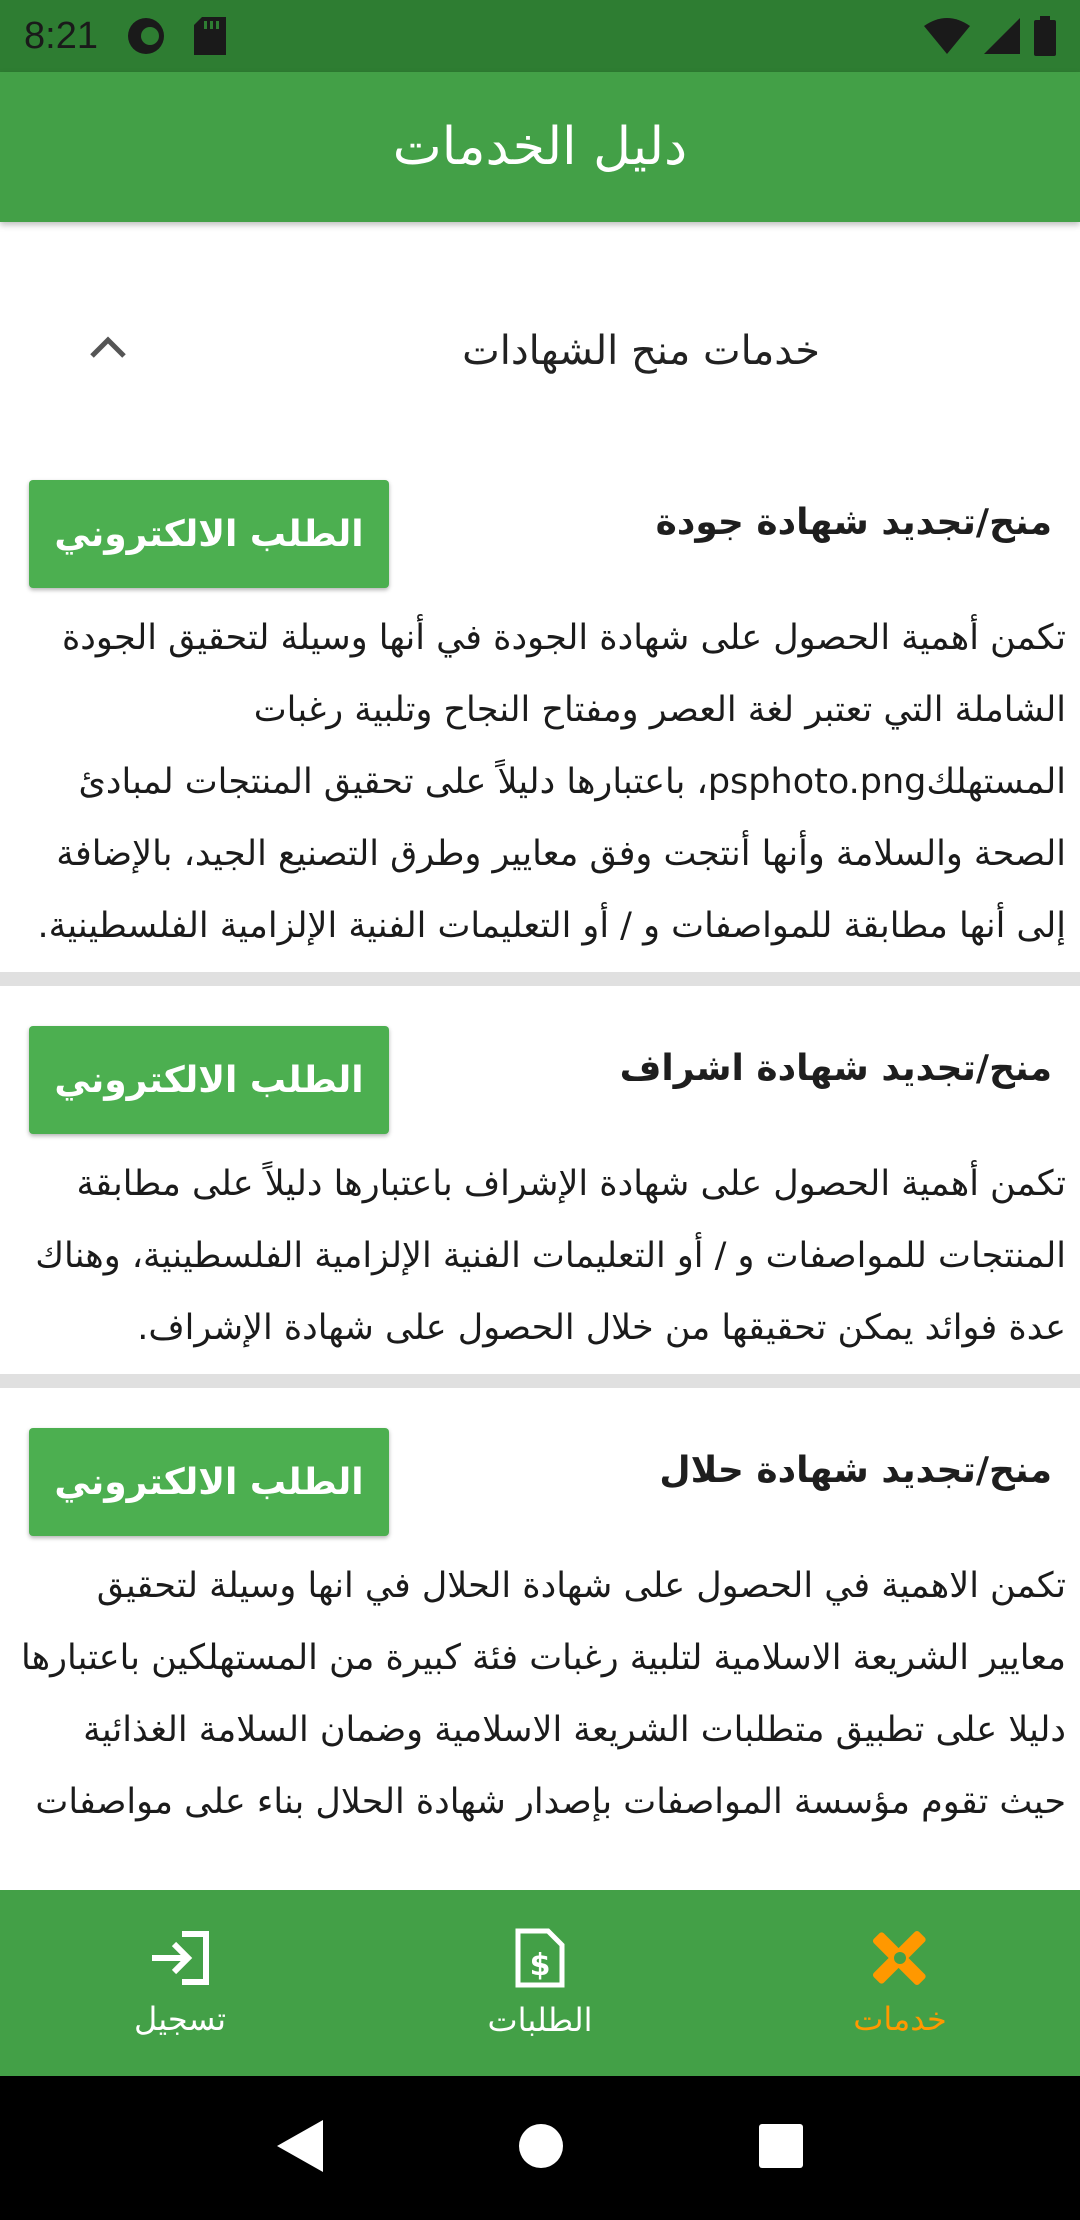  What do you see at coordinates (540, 2020) in the screenshot?
I see `nav-label: الطلبات` at bounding box center [540, 2020].